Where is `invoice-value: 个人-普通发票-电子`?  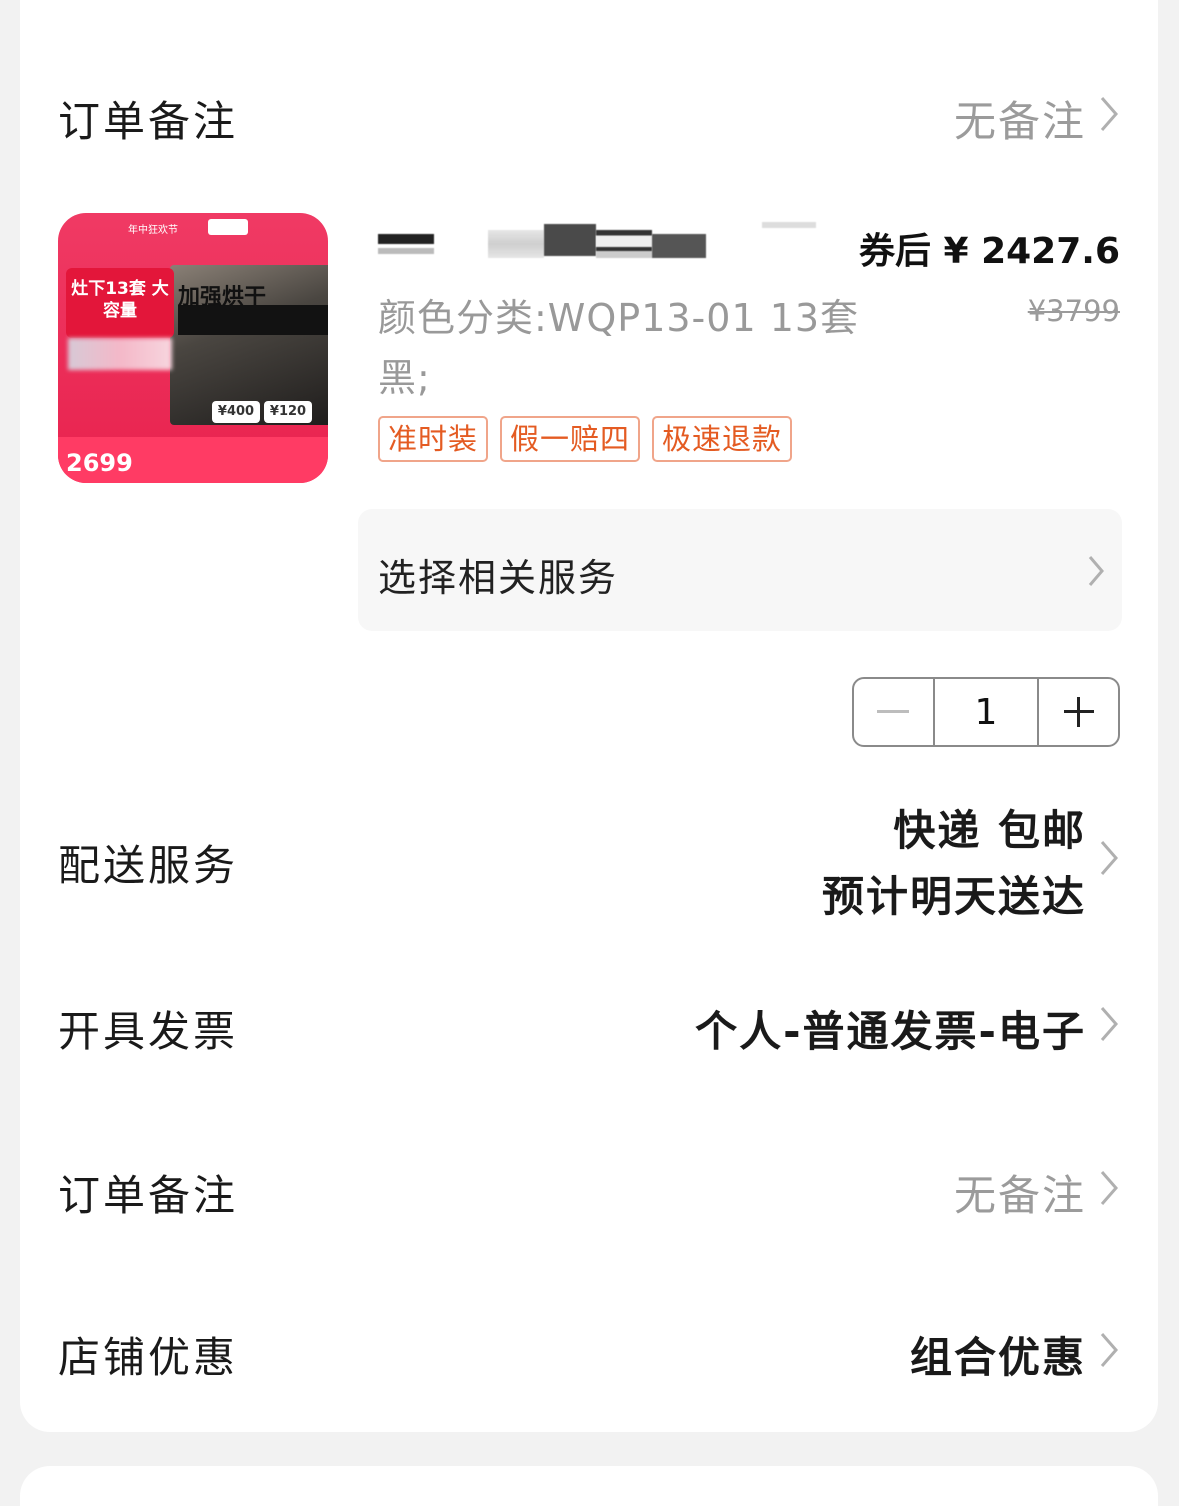
invoice-value: 个人-普通发票-电子 is located at coordinates (890, 1031).